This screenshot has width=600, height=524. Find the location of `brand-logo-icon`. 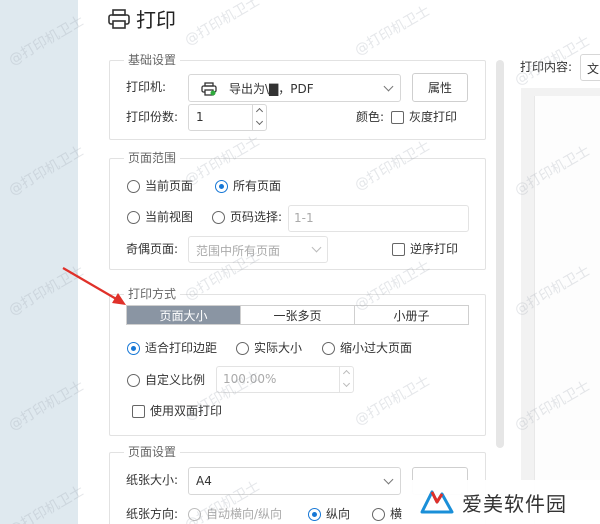

brand-logo-icon is located at coordinates (437, 502).